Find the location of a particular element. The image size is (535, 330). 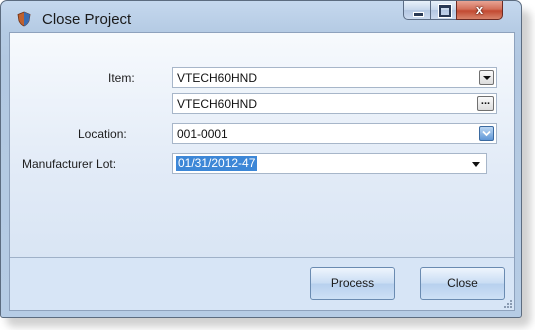

item-dropdown-button is located at coordinates (486, 77).